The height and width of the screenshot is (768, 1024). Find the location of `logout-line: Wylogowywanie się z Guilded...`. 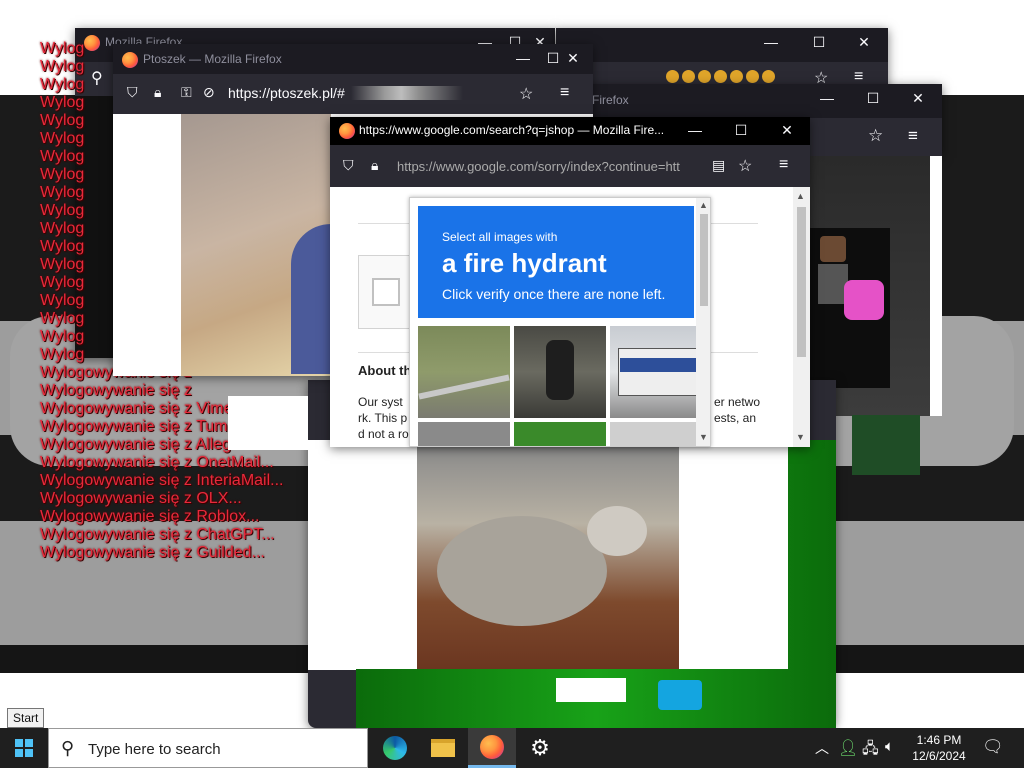

logout-line: Wylogowywanie się z Guilded... is located at coordinates (152, 552).